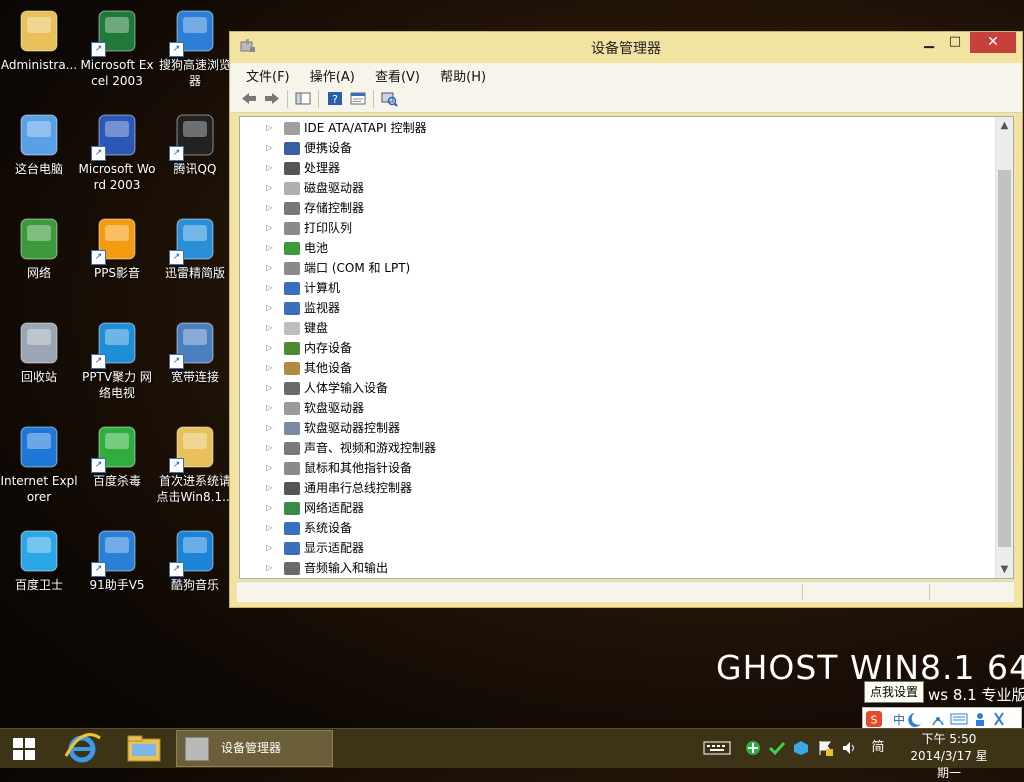 This screenshot has width=1024, height=782. Describe the element at coordinates (315, 208) in the screenshot. I see `device-category-item: ▷ 存储控制器` at that location.